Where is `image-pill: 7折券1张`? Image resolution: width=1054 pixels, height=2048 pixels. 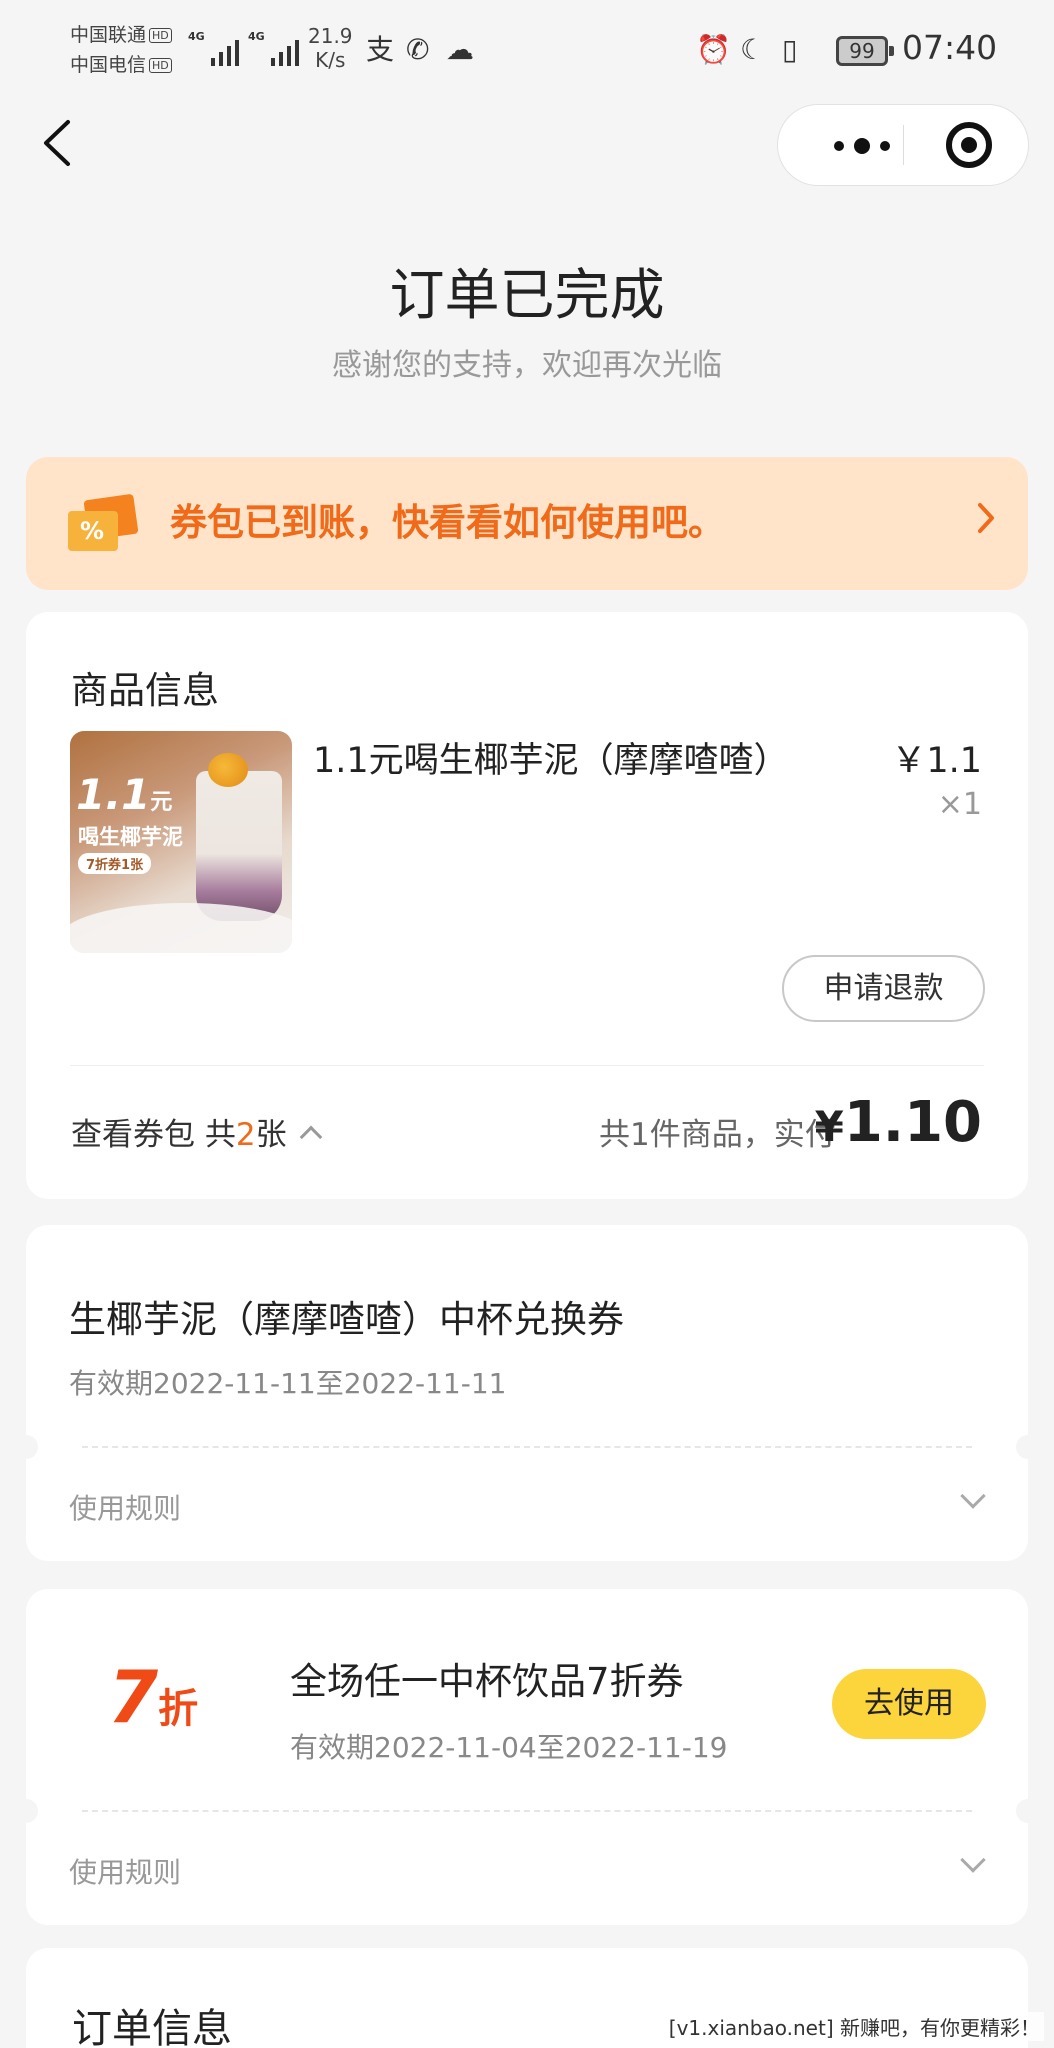 image-pill: 7折券1张 is located at coordinates (115, 863).